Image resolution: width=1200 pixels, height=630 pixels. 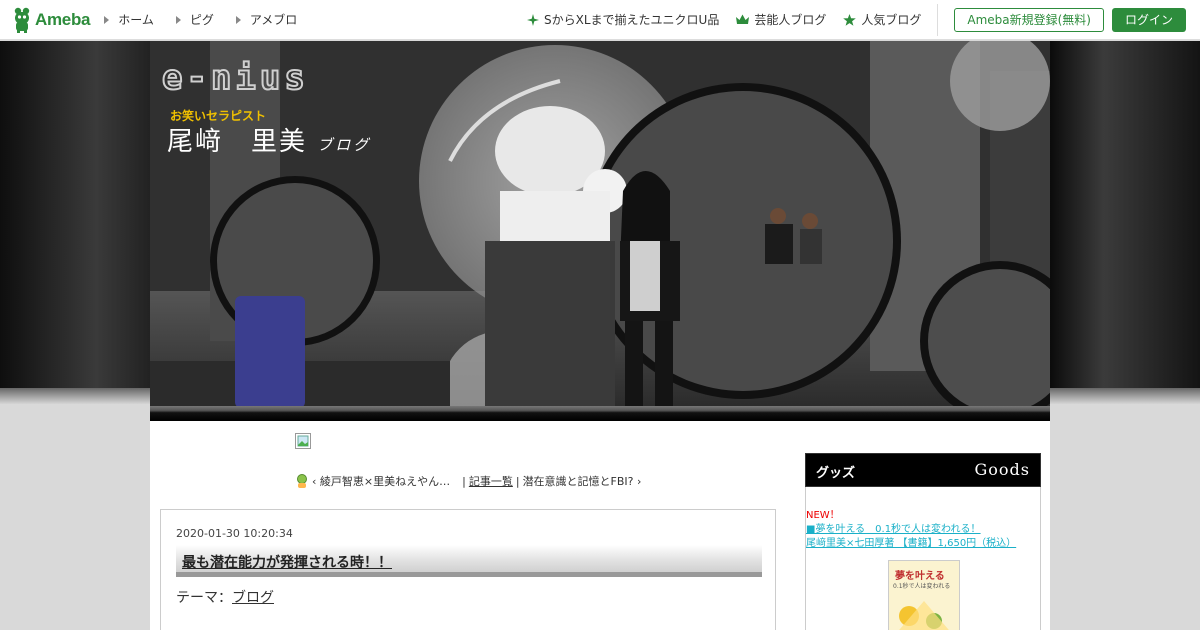 I want to click on nav-home: ホーム, so click(x=129, y=19).